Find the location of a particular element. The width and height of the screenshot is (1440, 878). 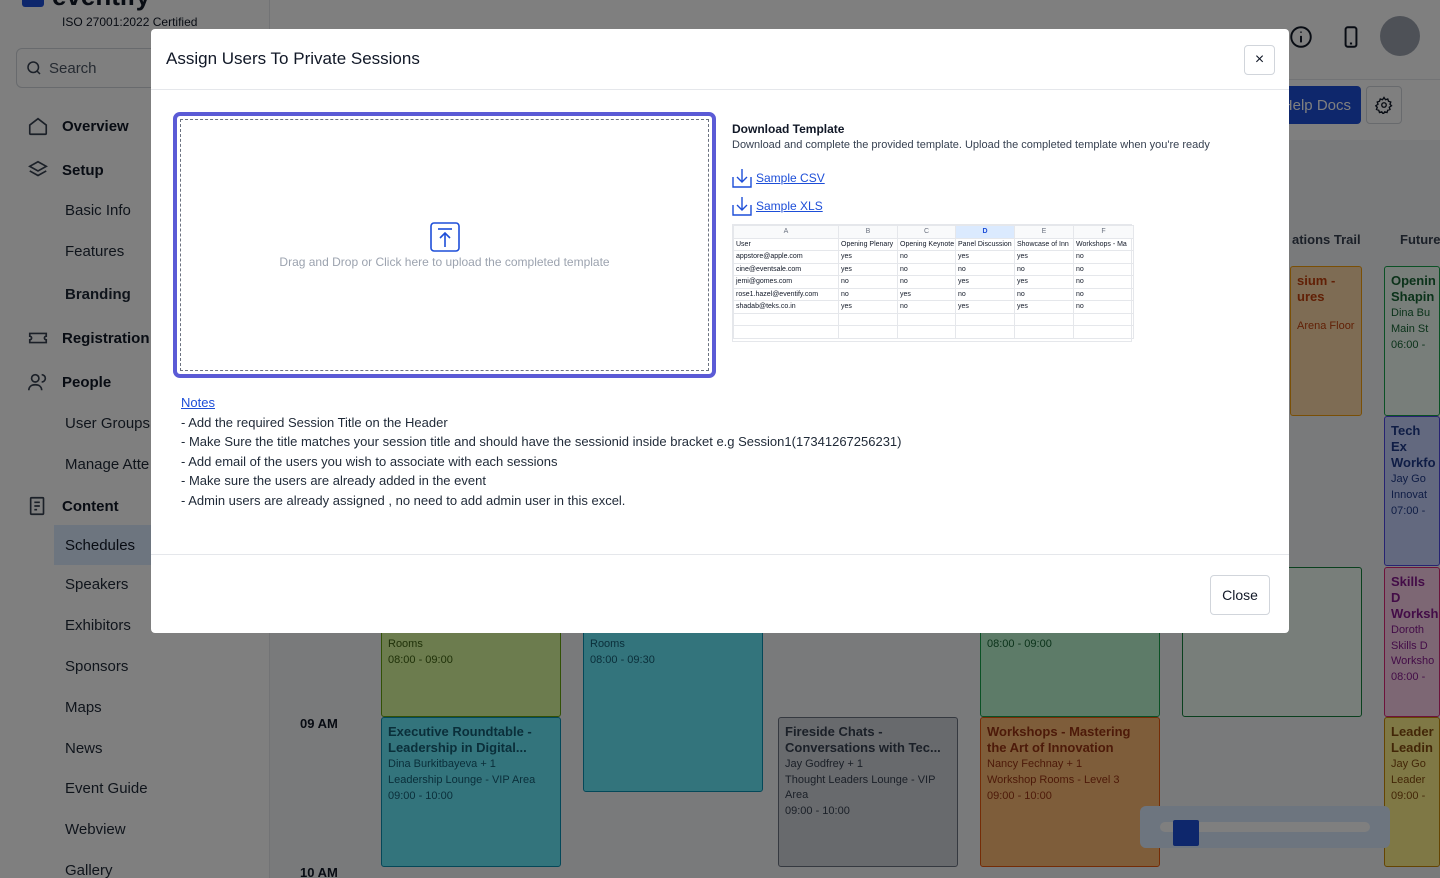

modal-footer is located at coordinates (720, 593).